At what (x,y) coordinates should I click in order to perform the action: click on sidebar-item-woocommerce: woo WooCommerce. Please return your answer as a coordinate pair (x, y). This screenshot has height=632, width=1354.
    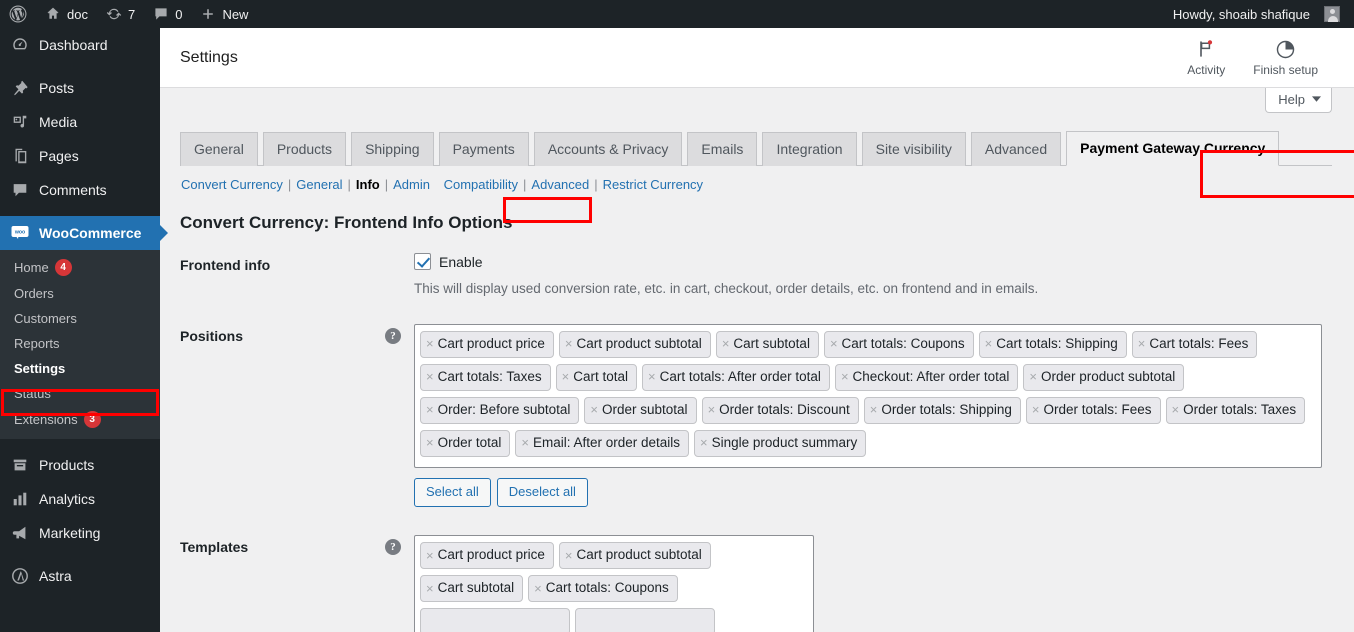
    Looking at the image, I should click on (84, 233).